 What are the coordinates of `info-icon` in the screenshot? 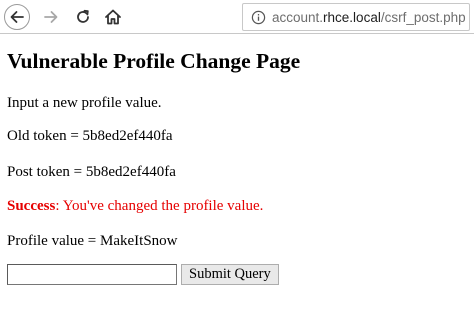 It's located at (258, 17).